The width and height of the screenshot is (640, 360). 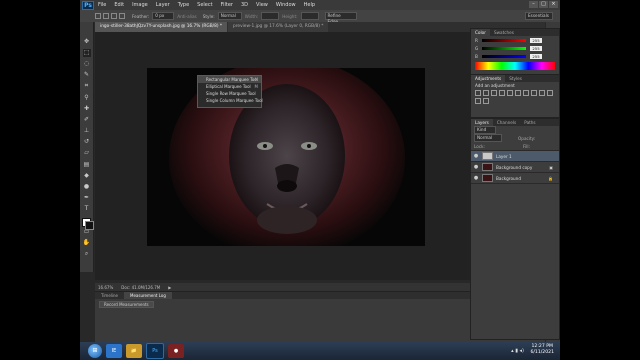 I want to click on channel-mixer-icon, so click(x=550, y=93).